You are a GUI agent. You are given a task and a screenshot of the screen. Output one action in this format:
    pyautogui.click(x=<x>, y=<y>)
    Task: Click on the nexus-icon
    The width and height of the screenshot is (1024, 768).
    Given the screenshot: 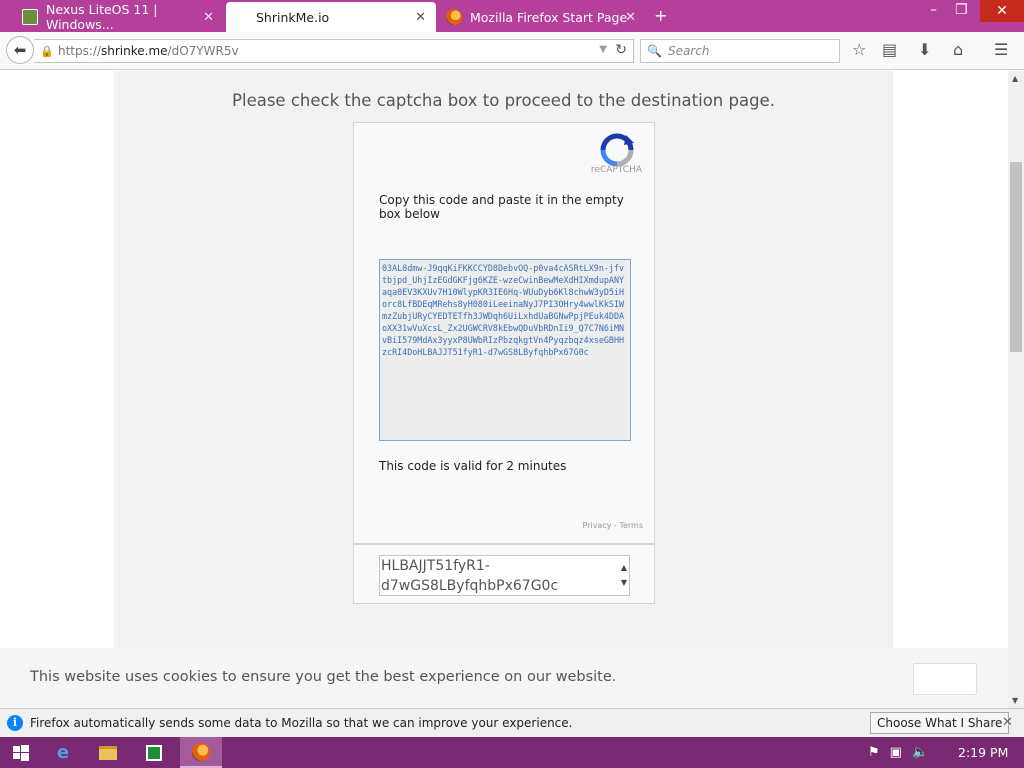 What is the action you would take?
    pyautogui.click(x=30, y=17)
    